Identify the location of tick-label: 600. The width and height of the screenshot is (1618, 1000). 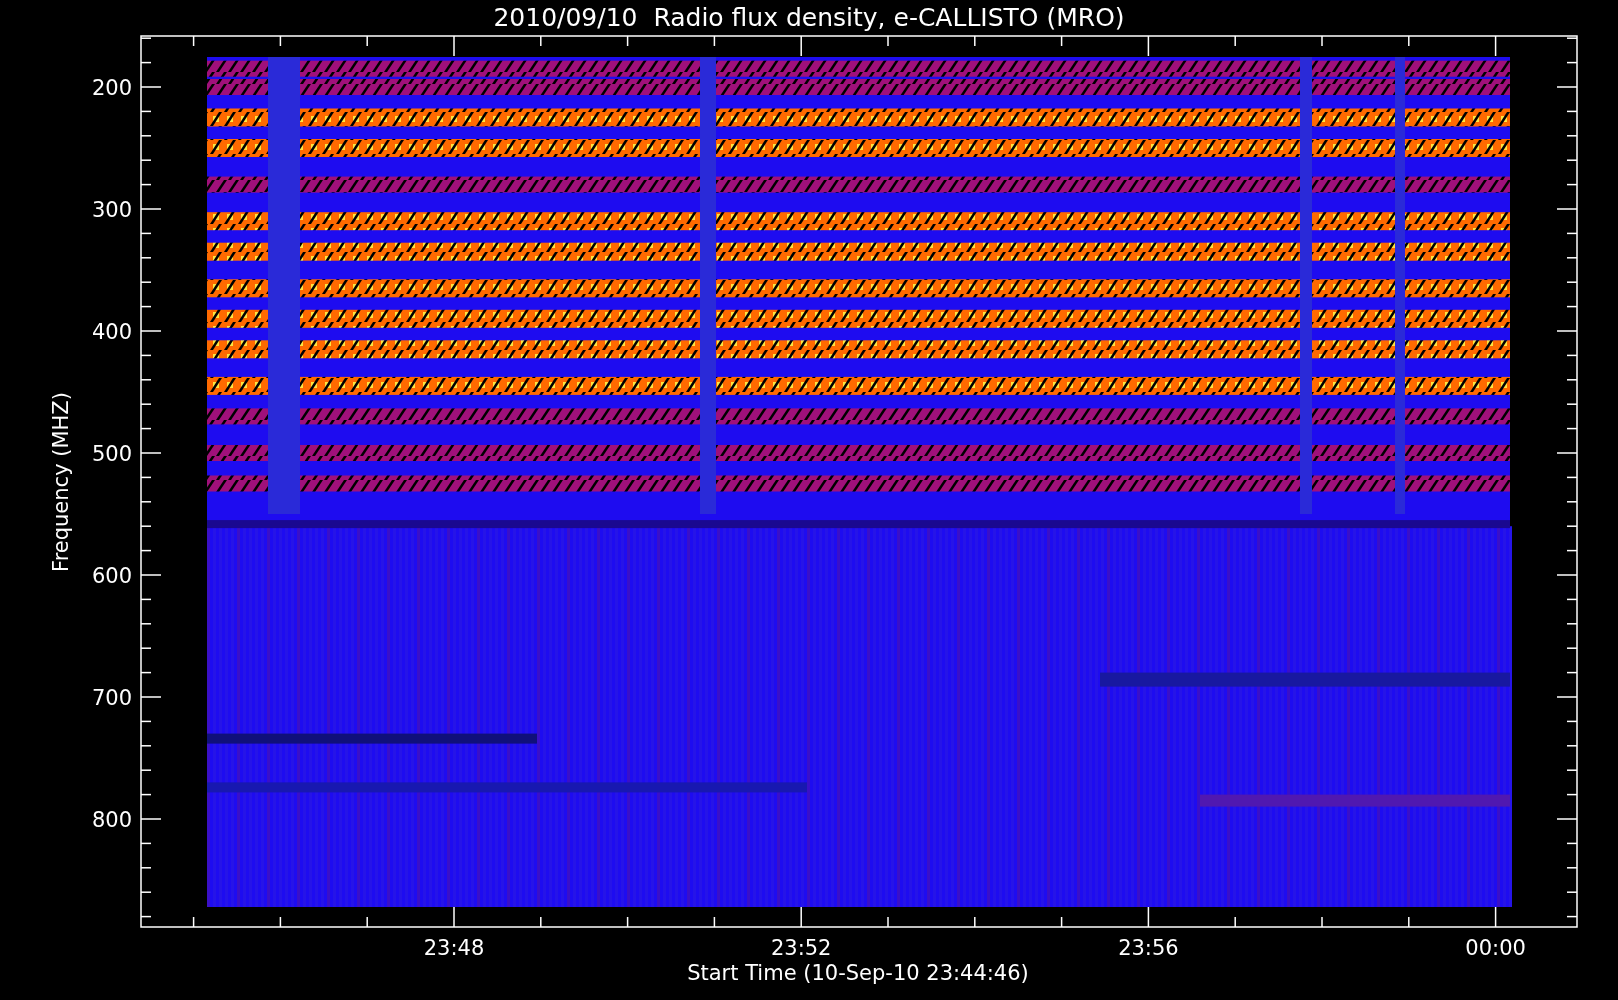
(111, 576).